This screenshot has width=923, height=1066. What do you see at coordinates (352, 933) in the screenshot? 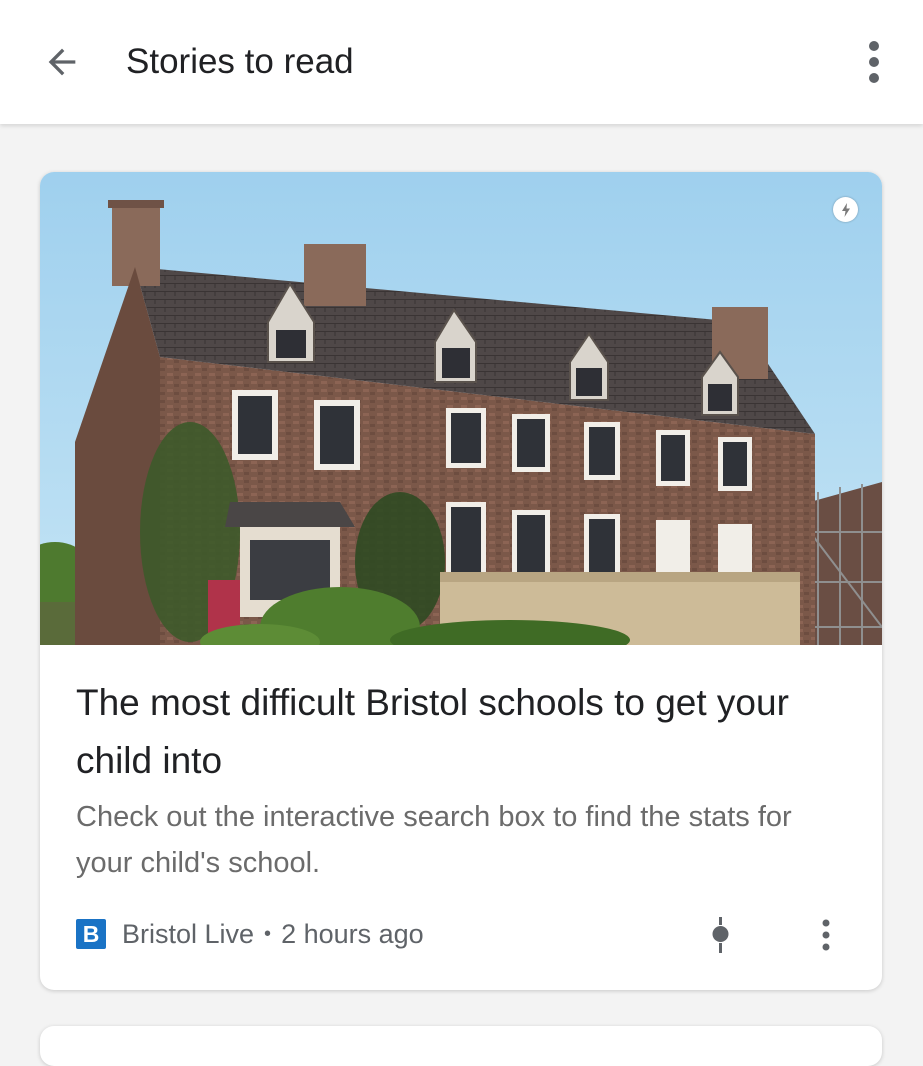
I see `story-timestamp: 2 hours ago` at bounding box center [352, 933].